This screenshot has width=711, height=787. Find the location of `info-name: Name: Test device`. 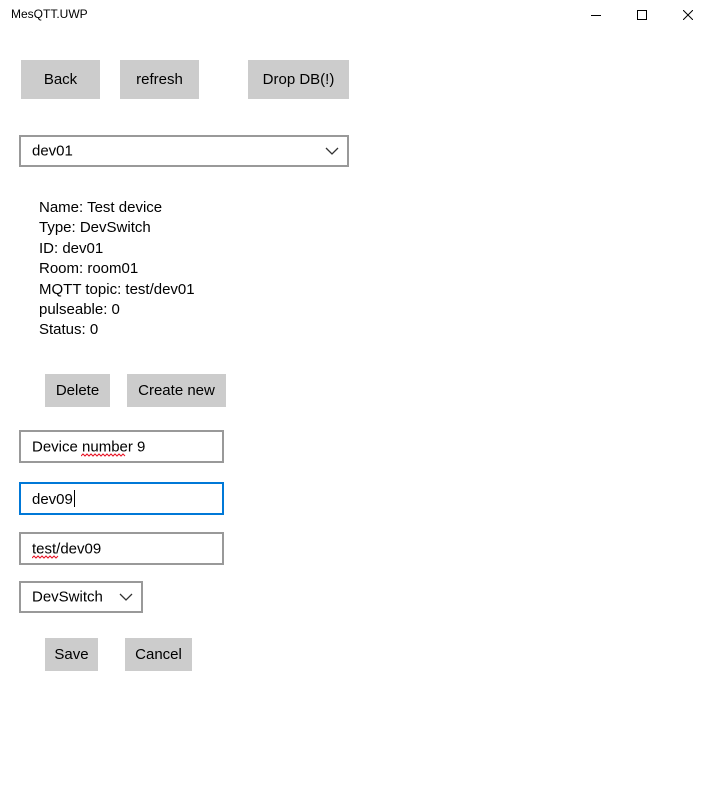

info-name: Name: Test device is located at coordinates (101, 207).